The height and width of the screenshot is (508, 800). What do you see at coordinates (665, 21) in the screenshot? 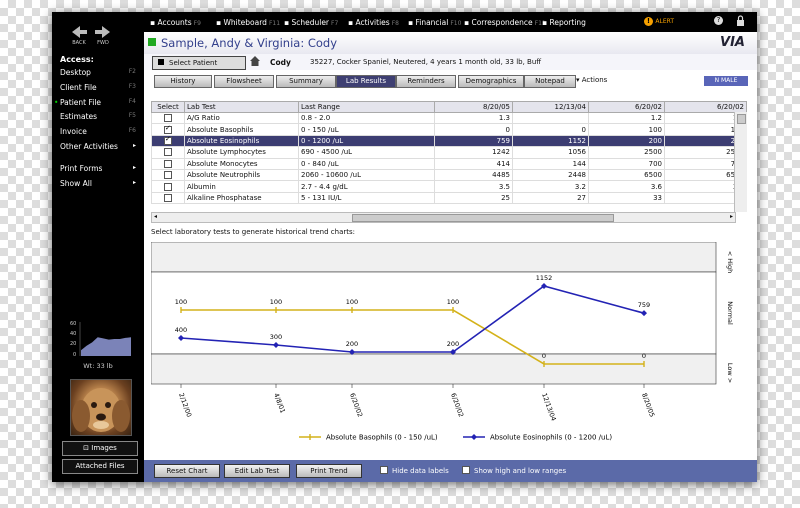
I see `alert-label: ALERT` at bounding box center [665, 21].